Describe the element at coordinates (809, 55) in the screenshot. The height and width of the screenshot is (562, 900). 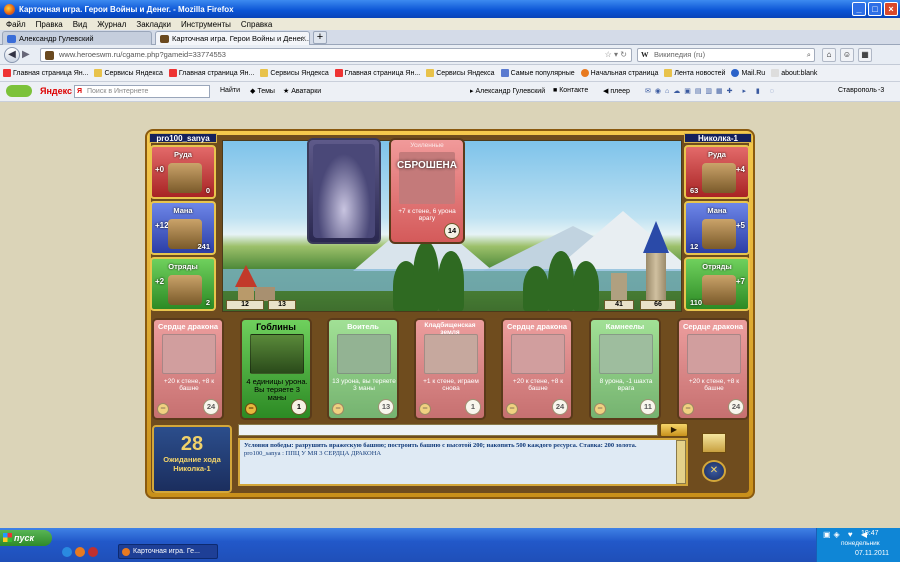
I see `search-icon: ⌕` at that location.